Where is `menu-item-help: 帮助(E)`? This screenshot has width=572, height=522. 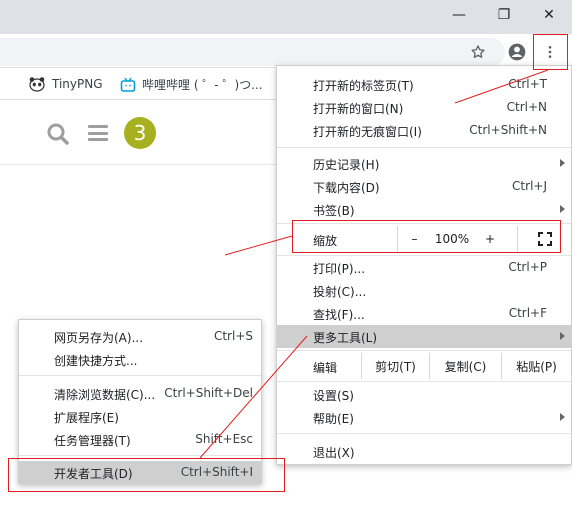
menu-item-help: 帮助(E) is located at coordinates (424, 417).